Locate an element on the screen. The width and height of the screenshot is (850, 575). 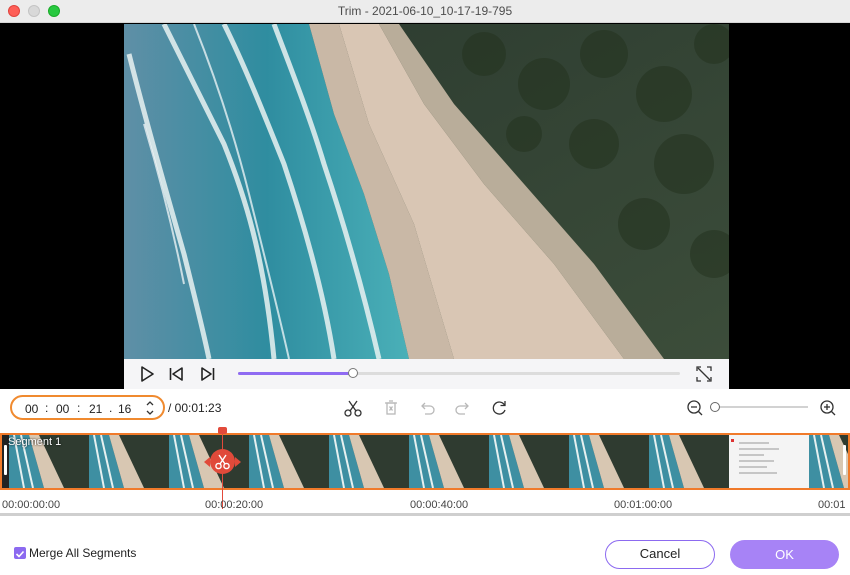
zoom-in-icon is located at coordinates (828, 411).